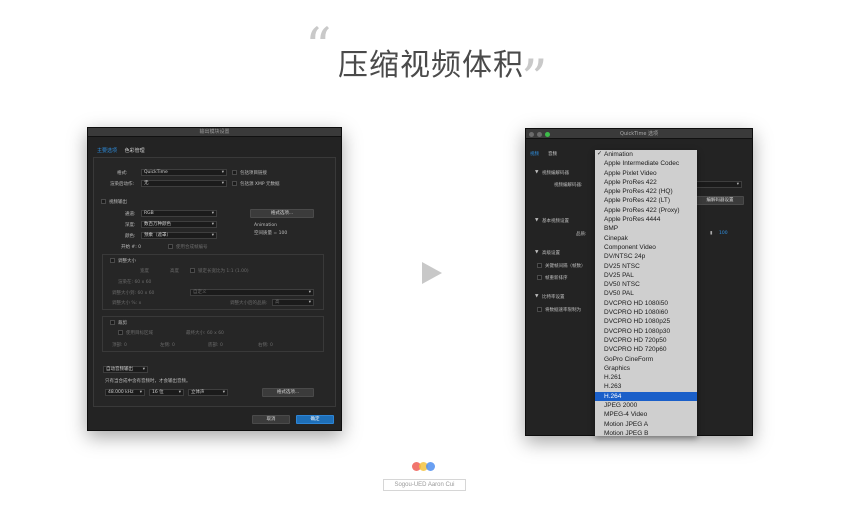 This screenshot has width=850, height=510. I want to click on codec-settings-button: 编解码器设置, so click(720, 200).